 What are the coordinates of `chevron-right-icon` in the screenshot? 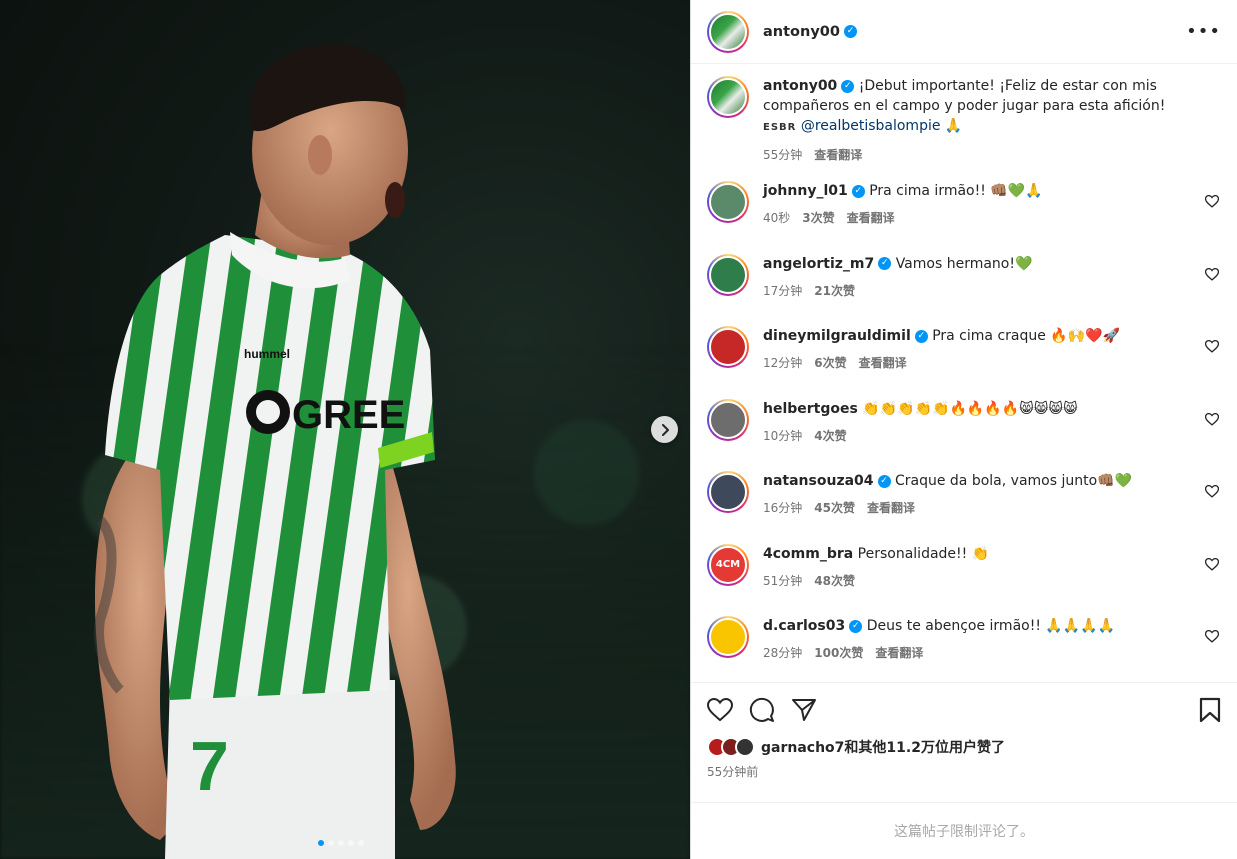 It's located at (665, 429).